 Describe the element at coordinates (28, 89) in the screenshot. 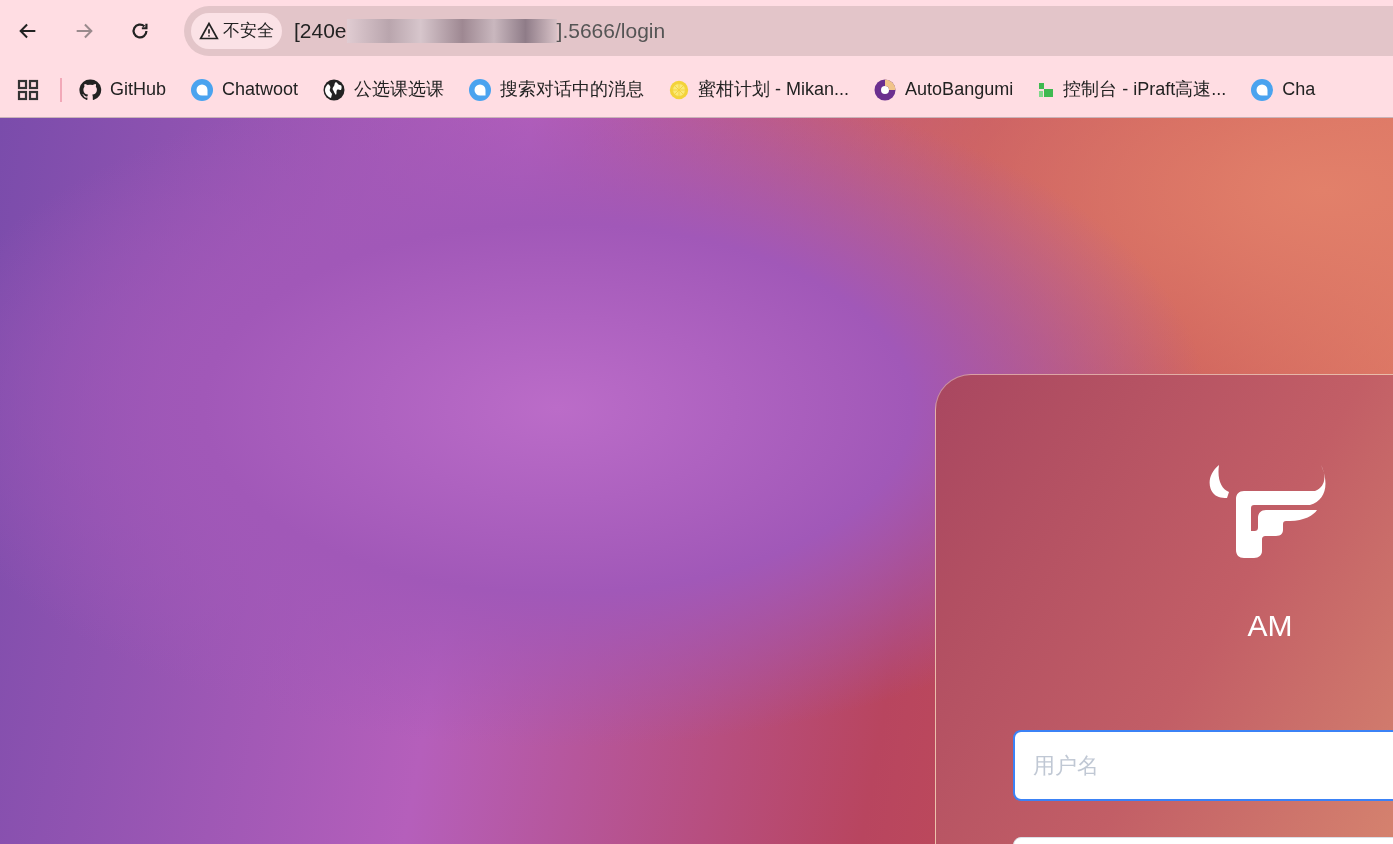

I see `apps-grid-icon` at that location.